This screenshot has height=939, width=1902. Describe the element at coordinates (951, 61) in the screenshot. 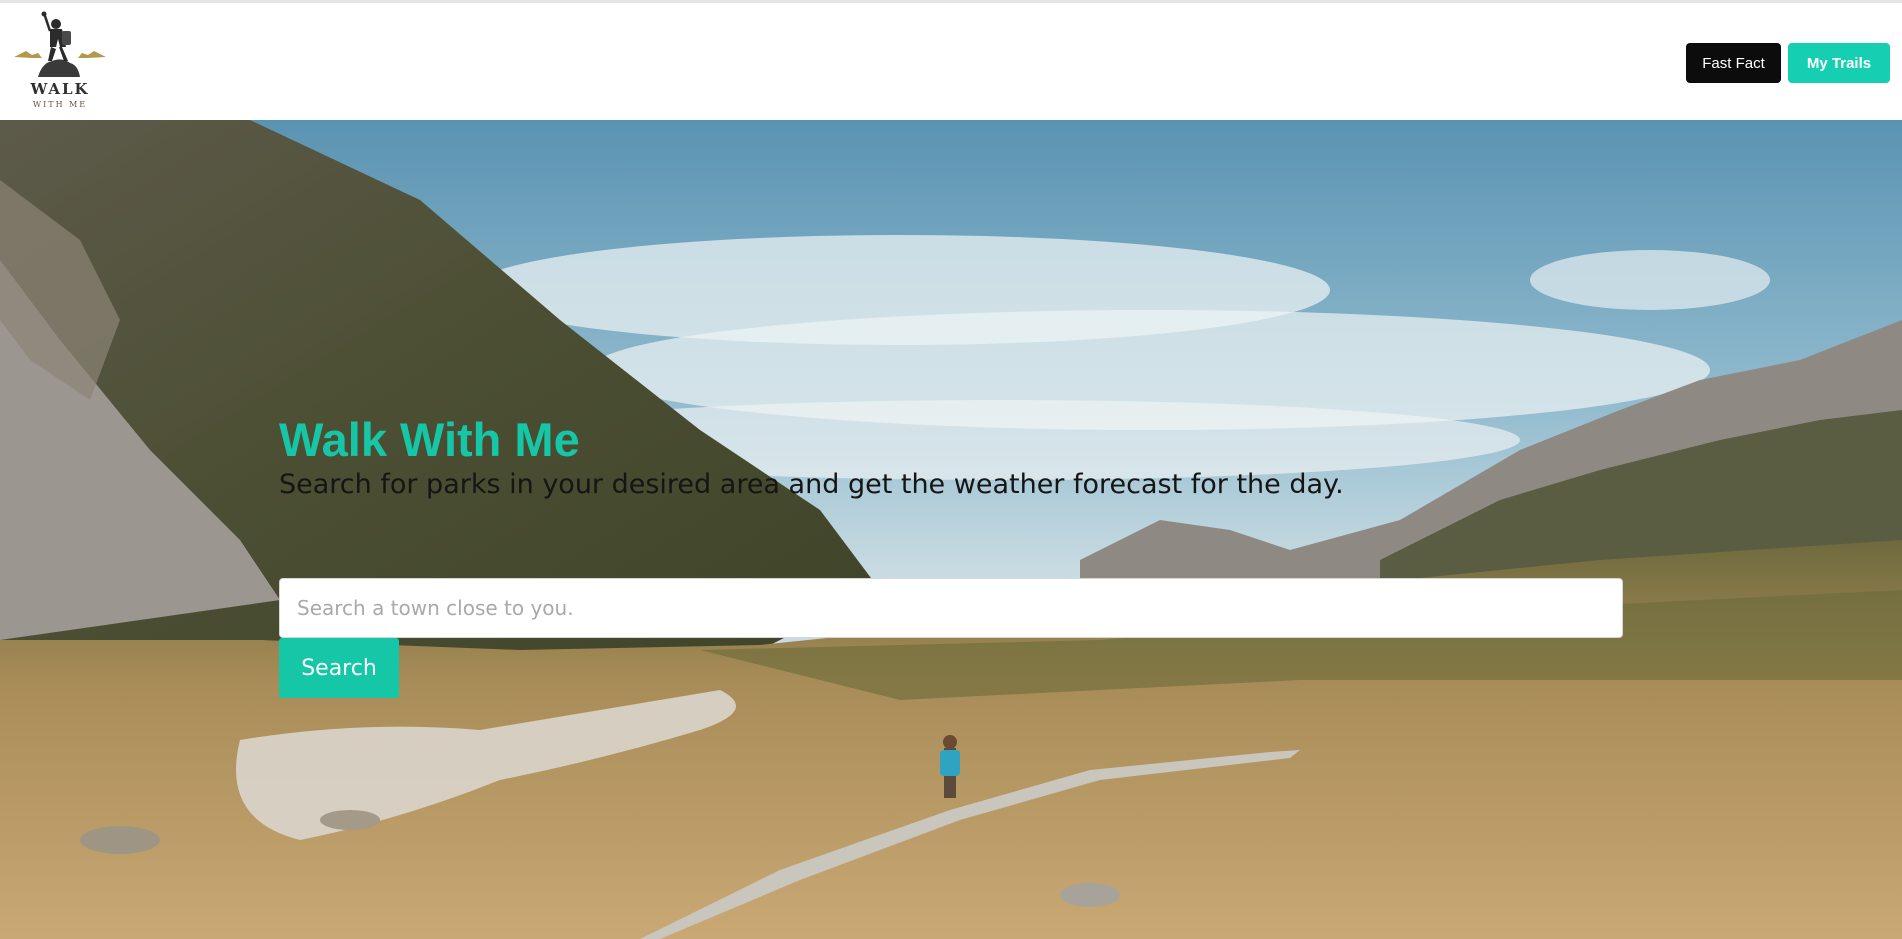

I see `navbar: WALK WITH ME Fast Fact My Trails` at that location.